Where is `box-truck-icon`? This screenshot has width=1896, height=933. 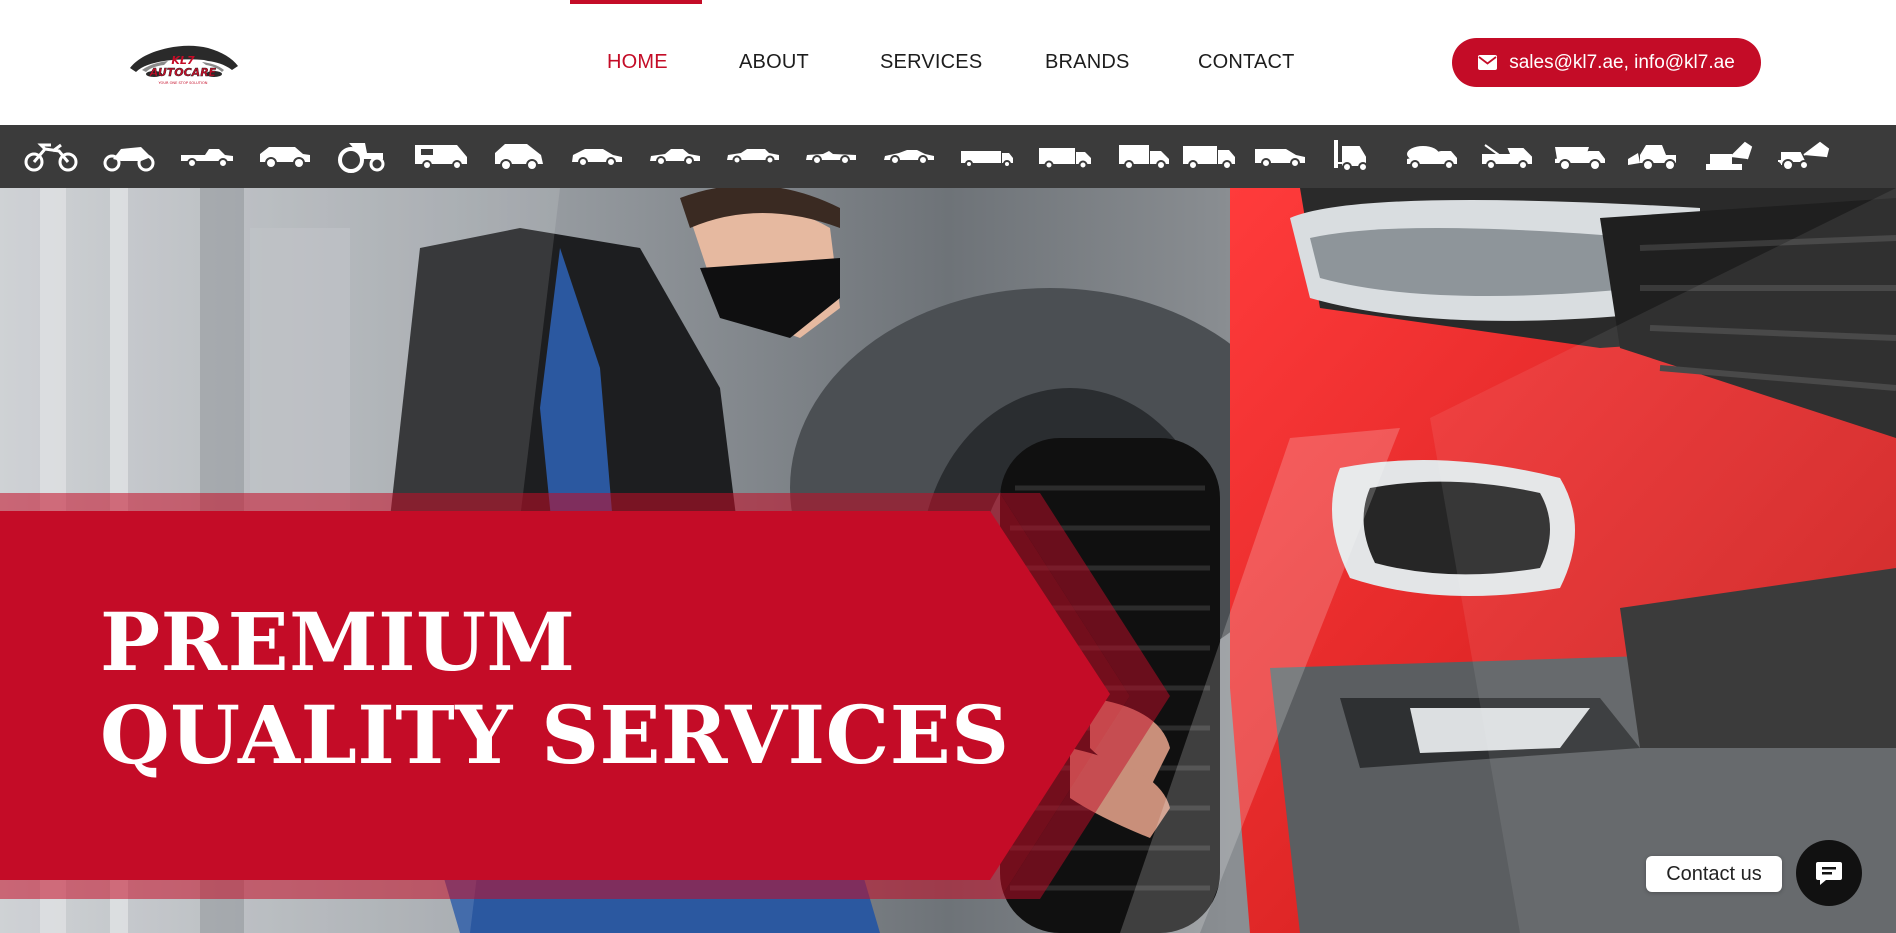
box-truck-icon is located at coordinates (1065, 156).